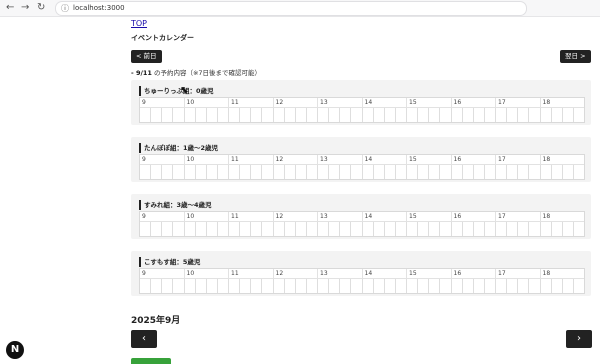  What do you see at coordinates (25, 8) in the screenshot?
I see `arrow-right-icon: →` at bounding box center [25, 8].